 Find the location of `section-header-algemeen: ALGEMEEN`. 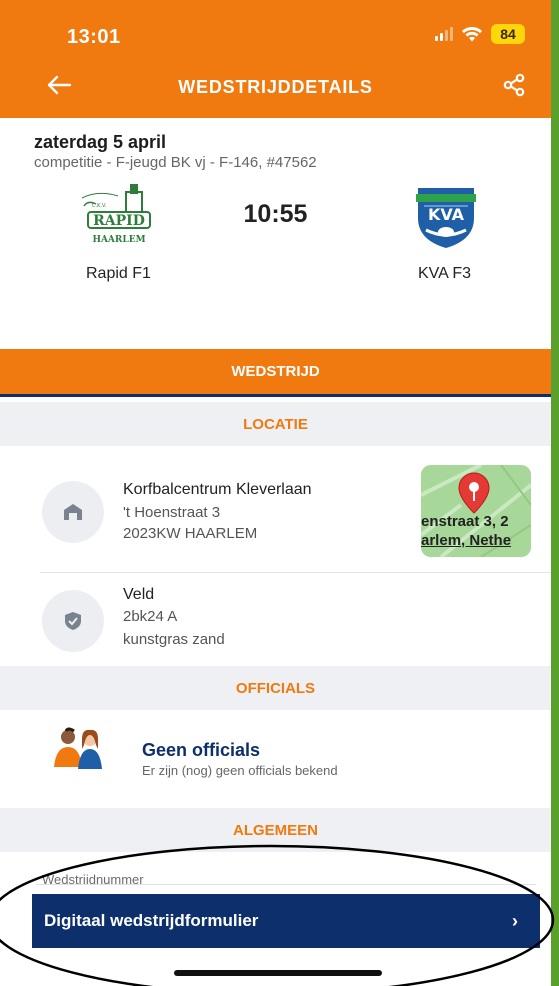

section-header-algemeen: ALGEMEEN is located at coordinates (275, 830).